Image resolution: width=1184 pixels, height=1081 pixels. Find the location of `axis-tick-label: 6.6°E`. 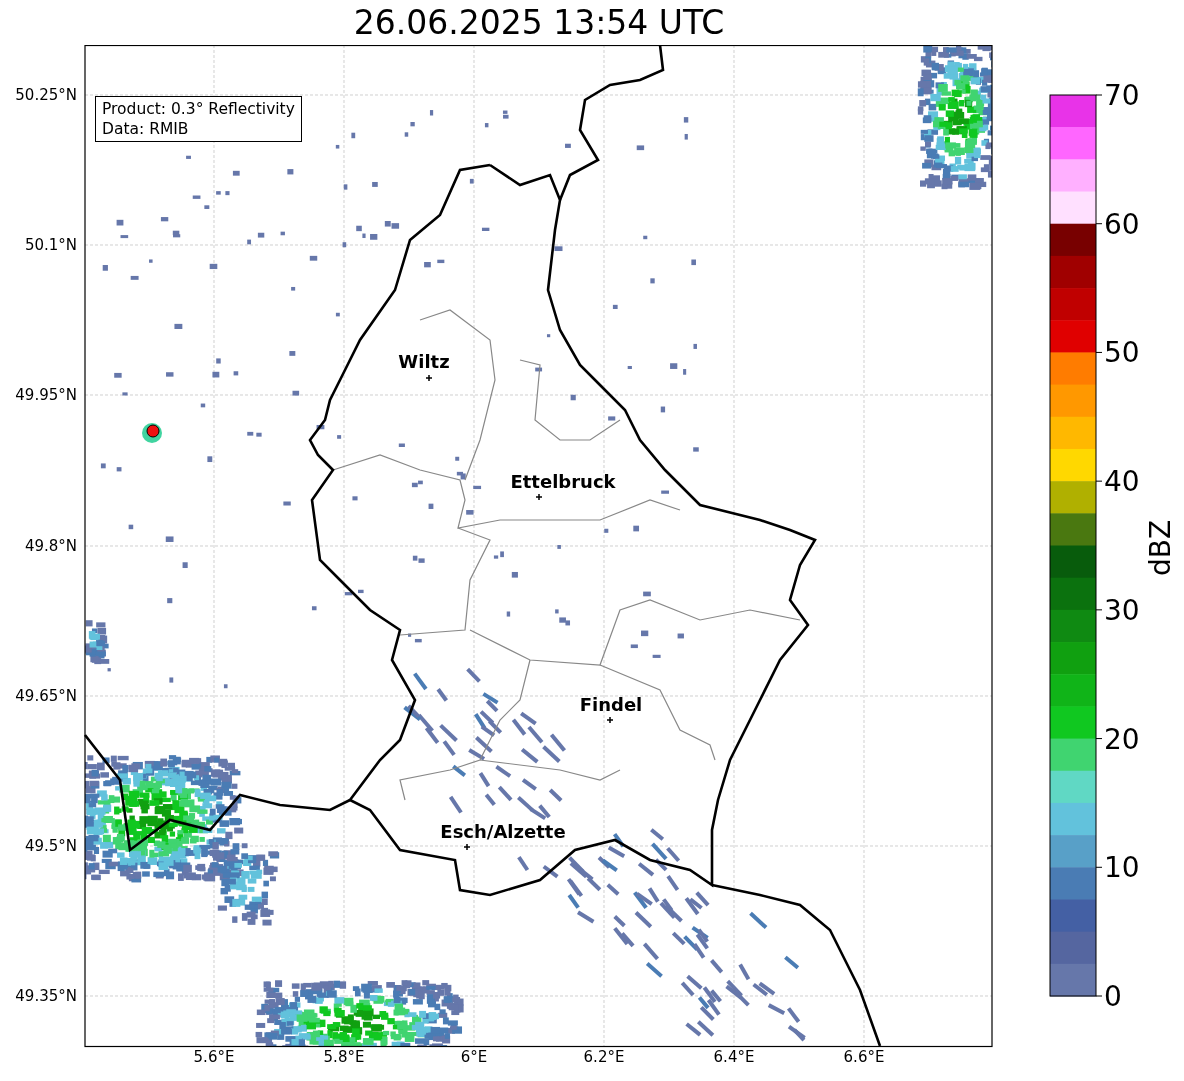

axis-tick-label: 6.6°E is located at coordinates (864, 1057).